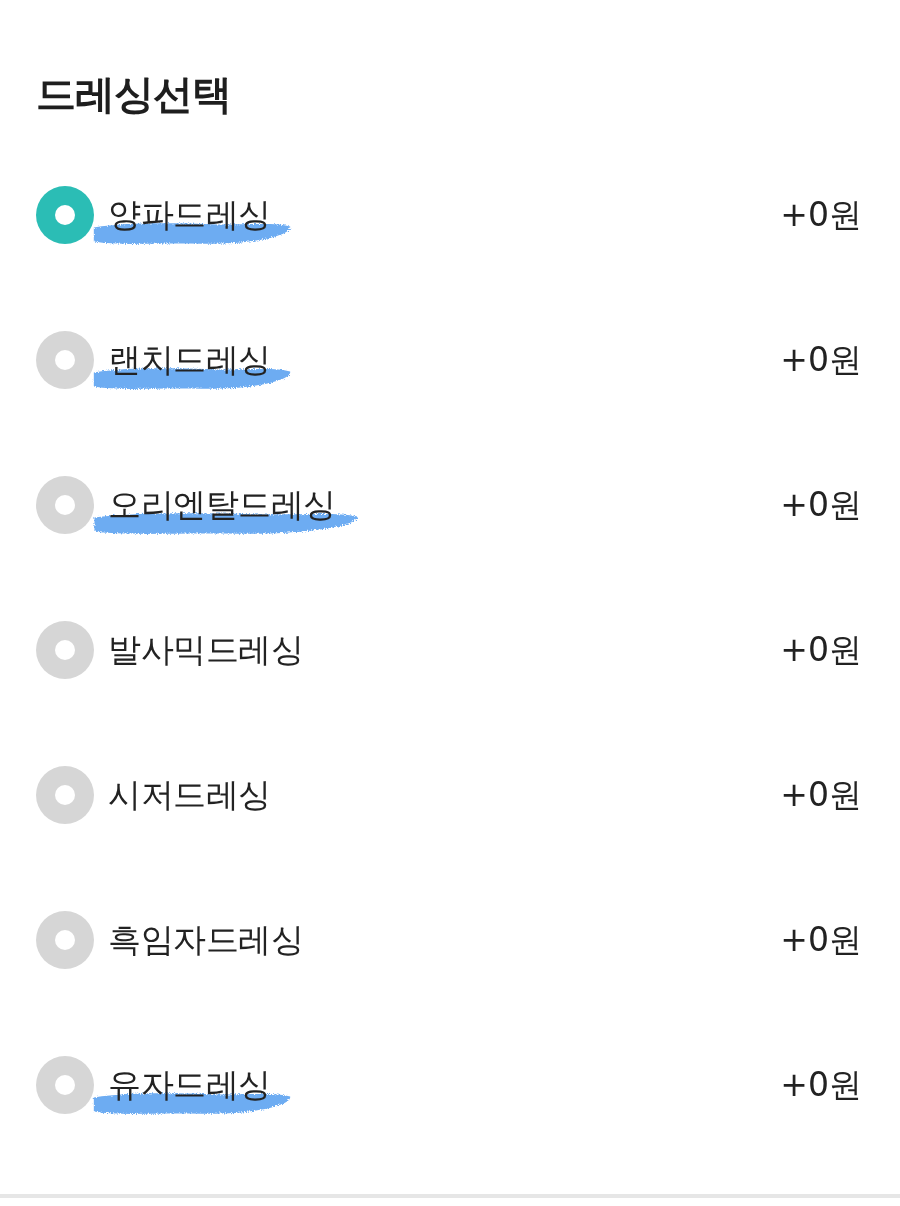 The image size is (900, 1206). What do you see at coordinates (205, 939) in the screenshot?
I see `option-label: 흑임자드레싱` at bounding box center [205, 939].